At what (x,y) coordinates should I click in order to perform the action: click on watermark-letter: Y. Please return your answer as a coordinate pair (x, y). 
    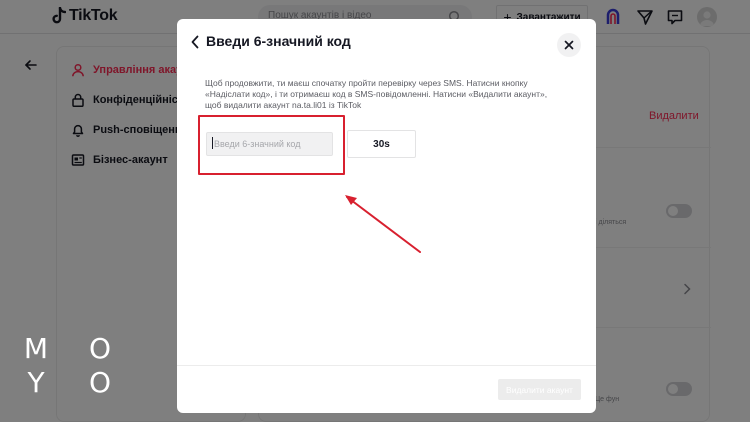
    Looking at the image, I should click on (36, 382).